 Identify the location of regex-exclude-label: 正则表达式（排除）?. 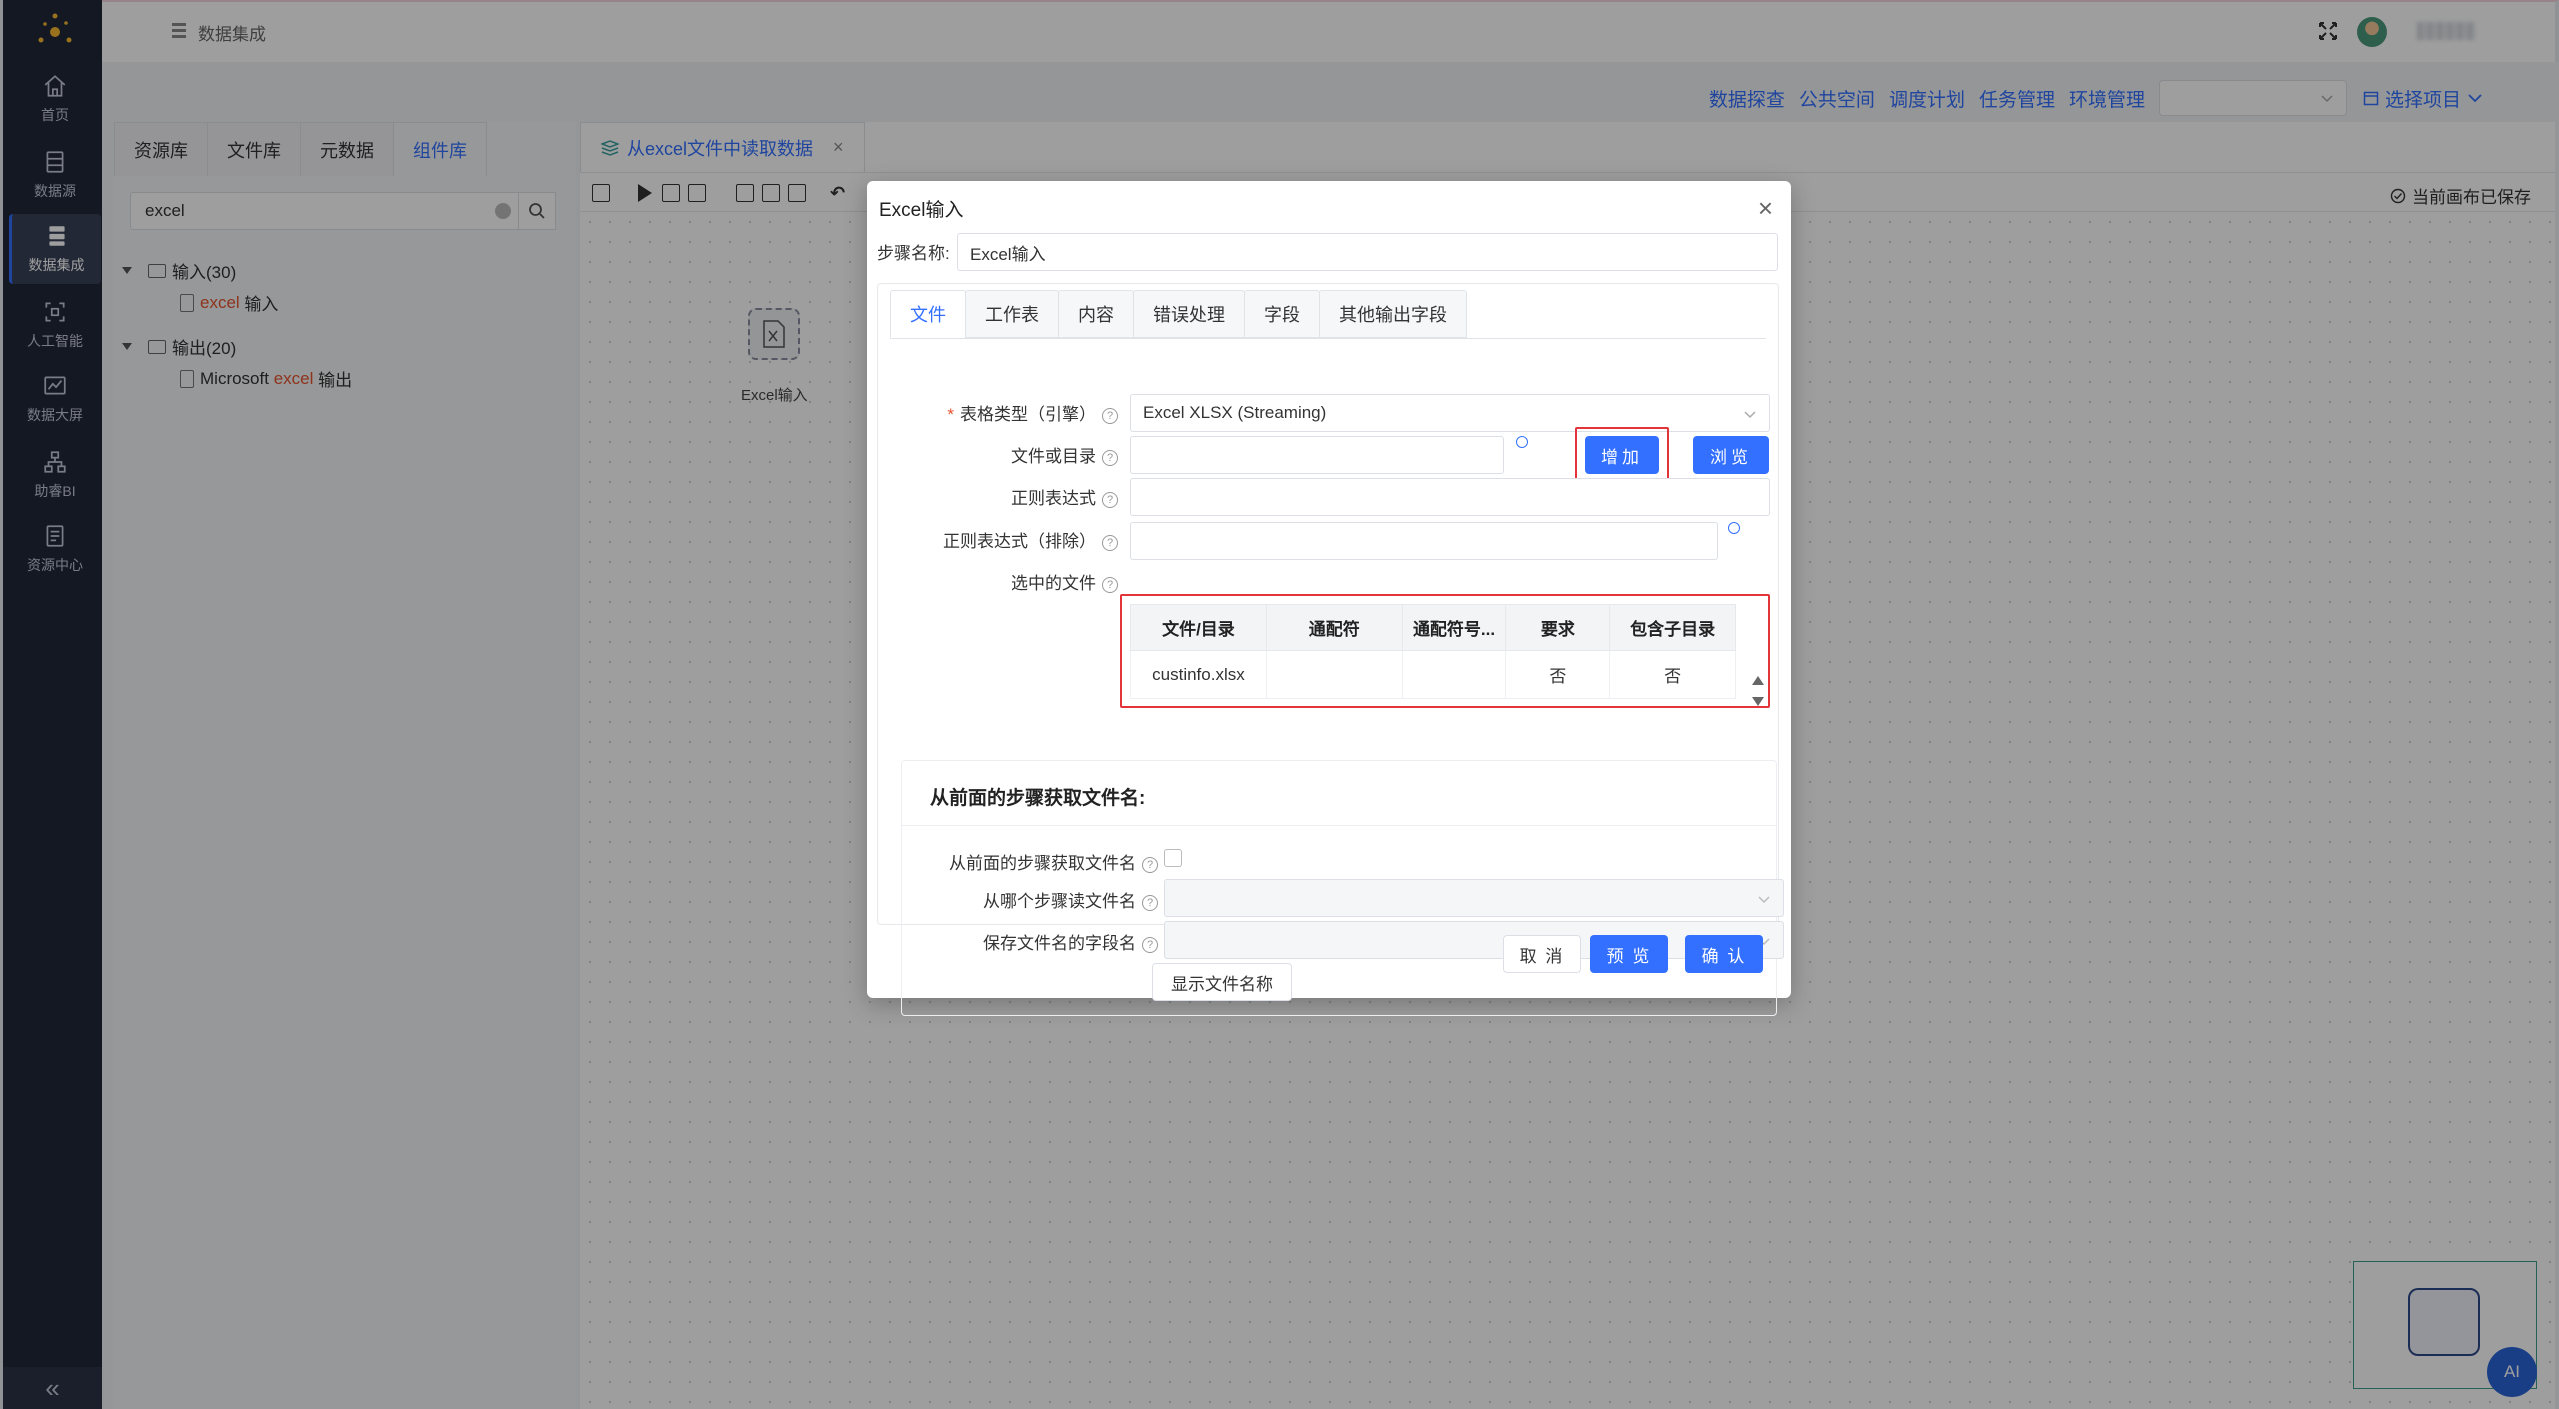
(1008, 539).